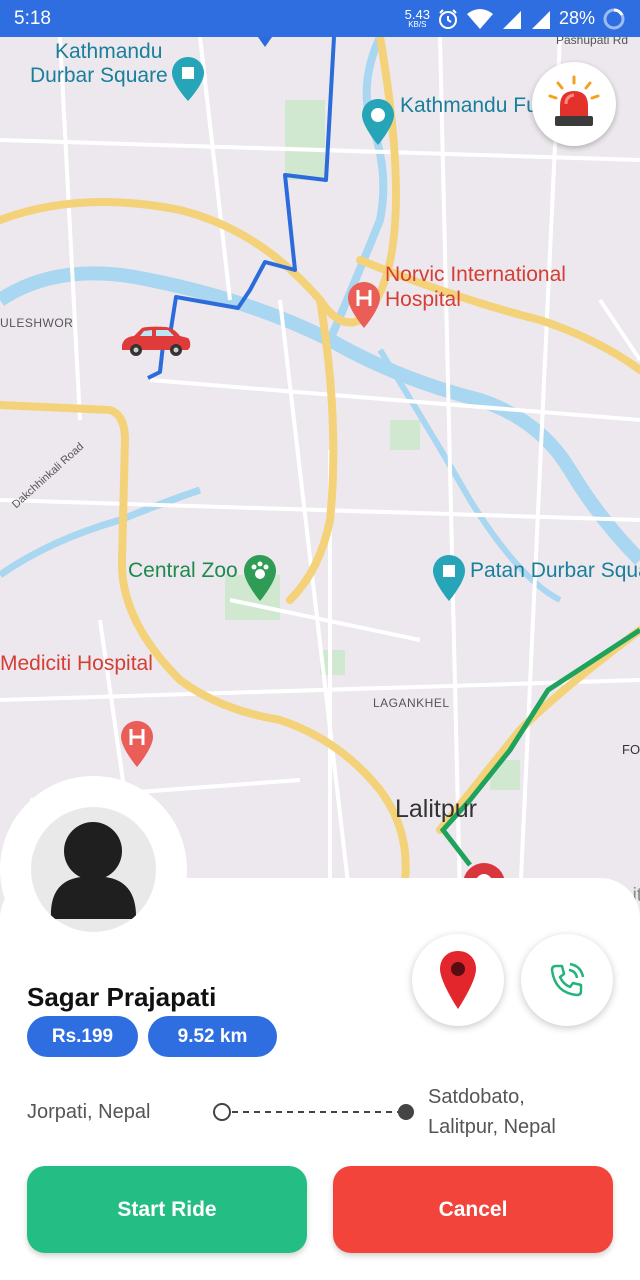  I want to click on siren-button, so click(574, 104).